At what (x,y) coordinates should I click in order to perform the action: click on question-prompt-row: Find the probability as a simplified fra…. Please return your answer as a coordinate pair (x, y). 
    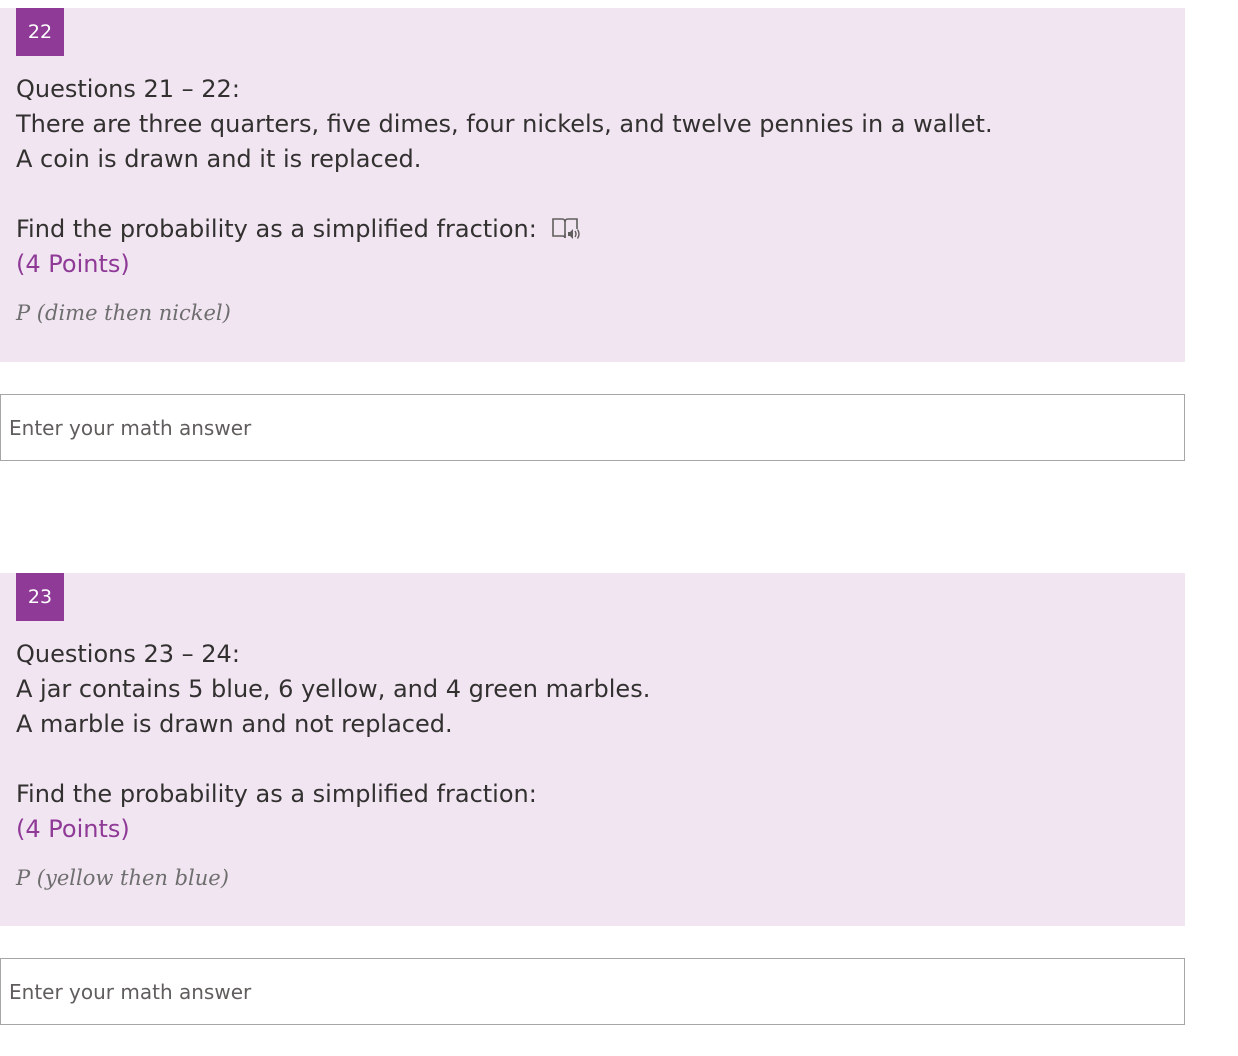
    Looking at the image, I should click on (504, 229).